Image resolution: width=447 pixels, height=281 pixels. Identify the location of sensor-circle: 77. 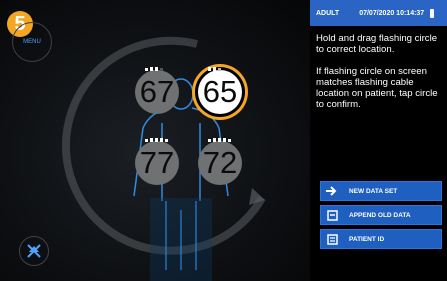
(157, 161).